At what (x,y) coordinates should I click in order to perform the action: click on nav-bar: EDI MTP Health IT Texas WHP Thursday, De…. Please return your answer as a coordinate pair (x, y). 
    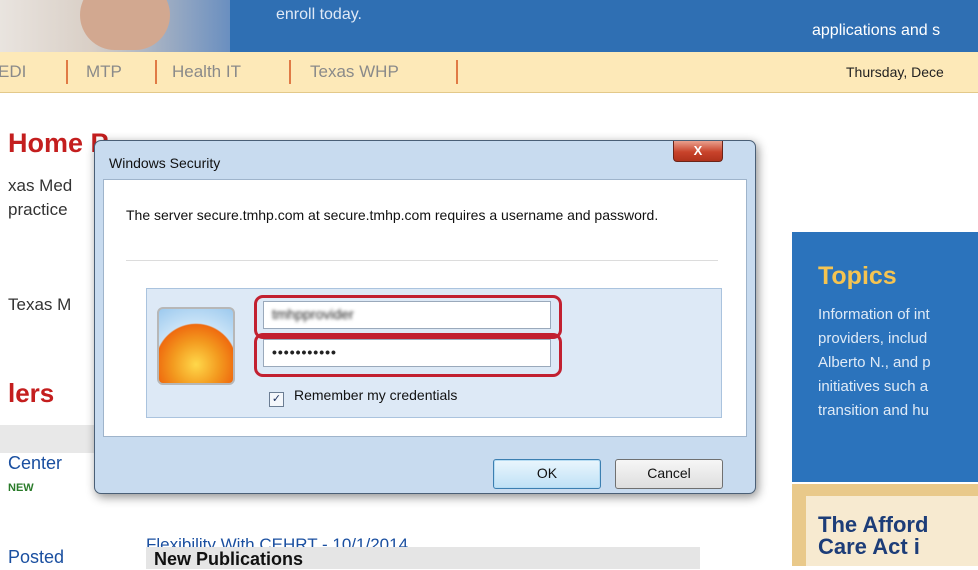
    Looking at the image, I should click on (489, 72).